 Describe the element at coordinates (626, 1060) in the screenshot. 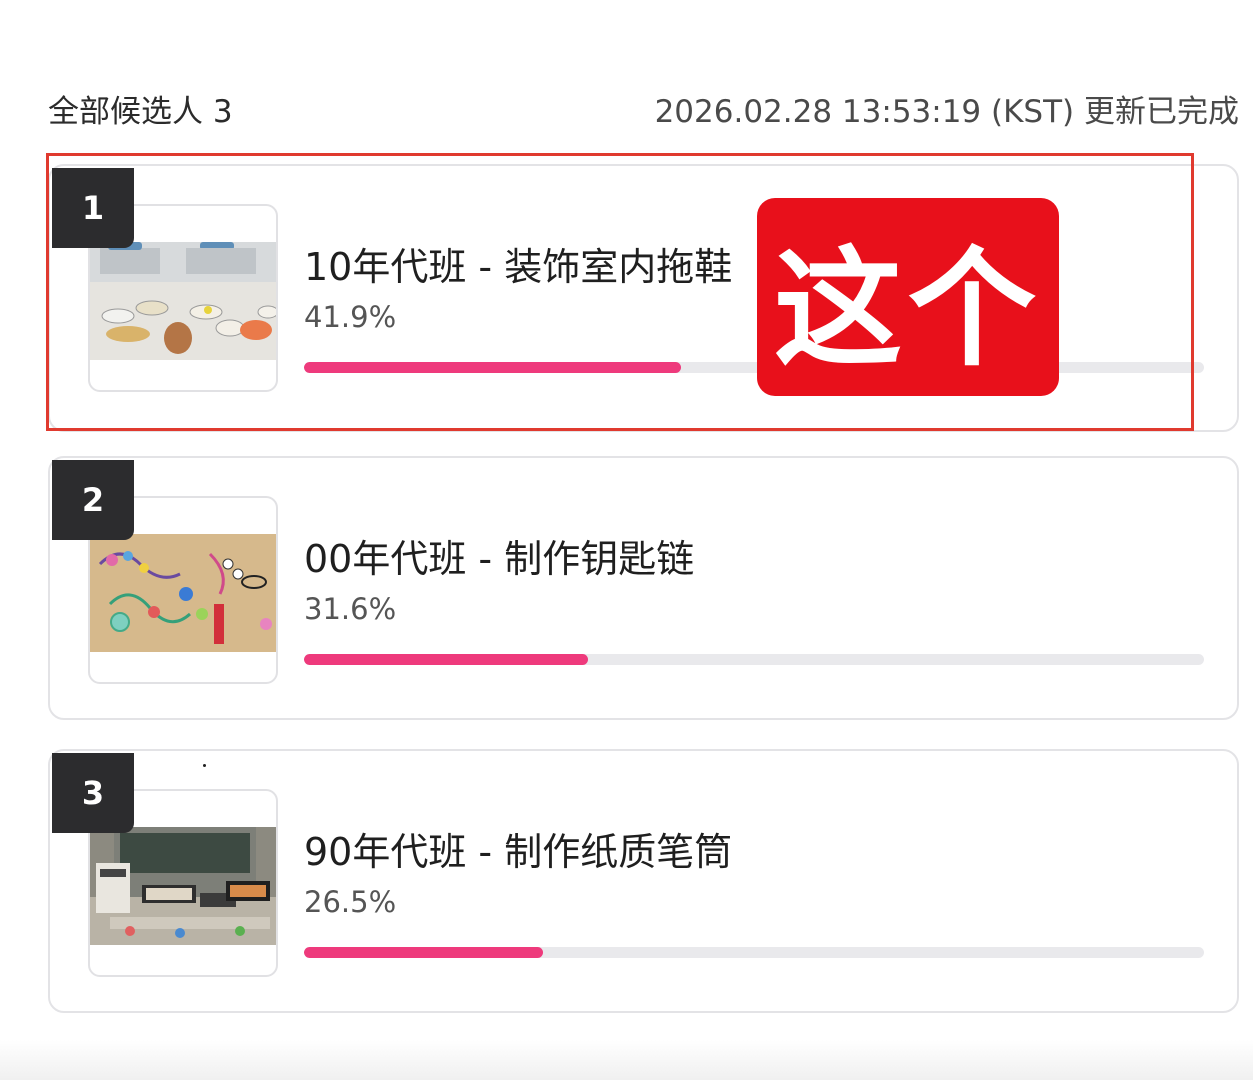

I see `bottom-fade` at that location.